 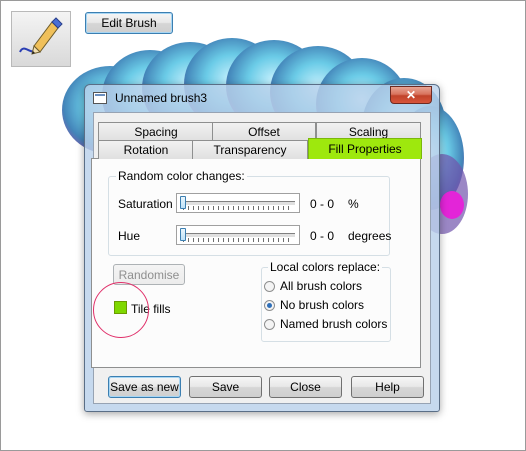 I want to click on highlight-circle, so click(x=121, y=310).